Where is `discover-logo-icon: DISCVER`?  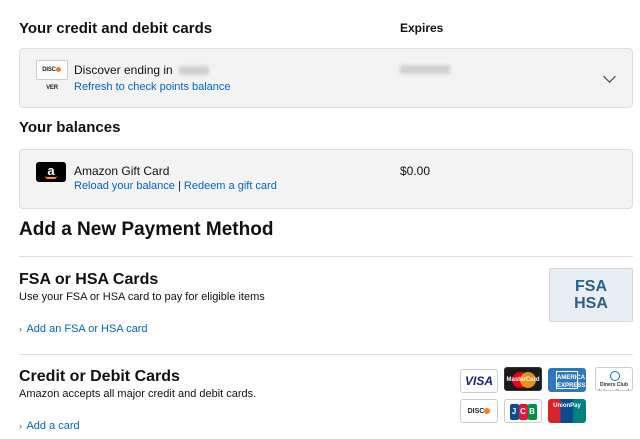
discover-logo-icon: DISCVER is located at coordinates (479, 411).